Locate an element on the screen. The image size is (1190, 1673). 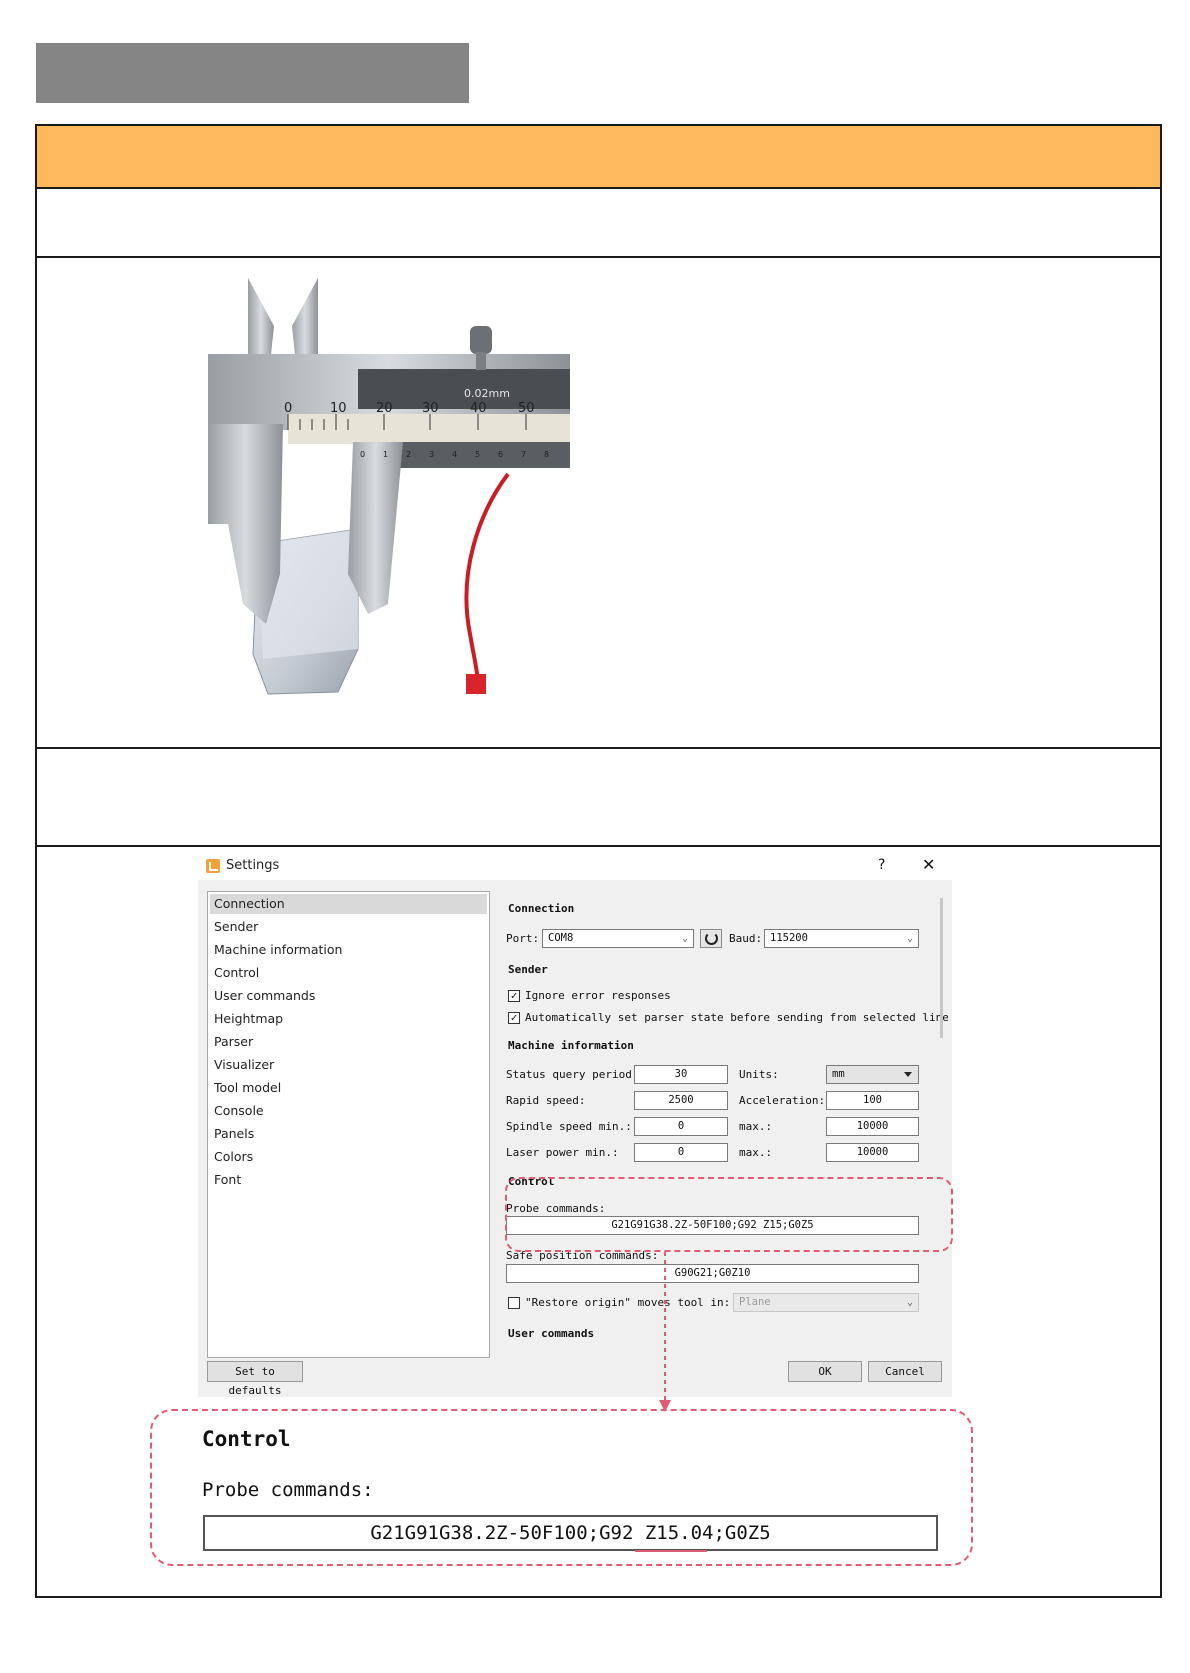
spindle-min-input: 0 is located at coordinates (681, 1126).